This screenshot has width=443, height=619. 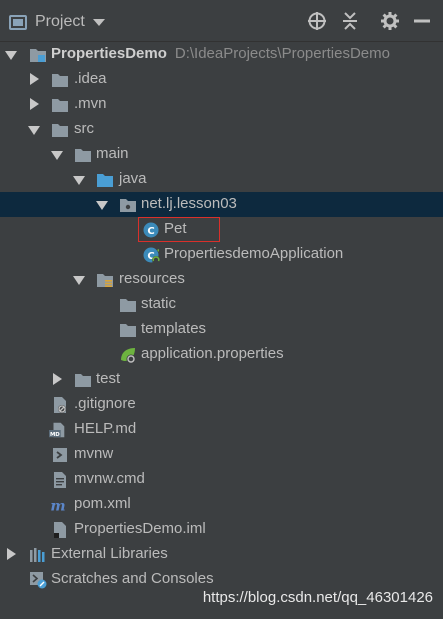 I want to click on scratches-label: Scratches and Consoles, so click(x=132, y=578).